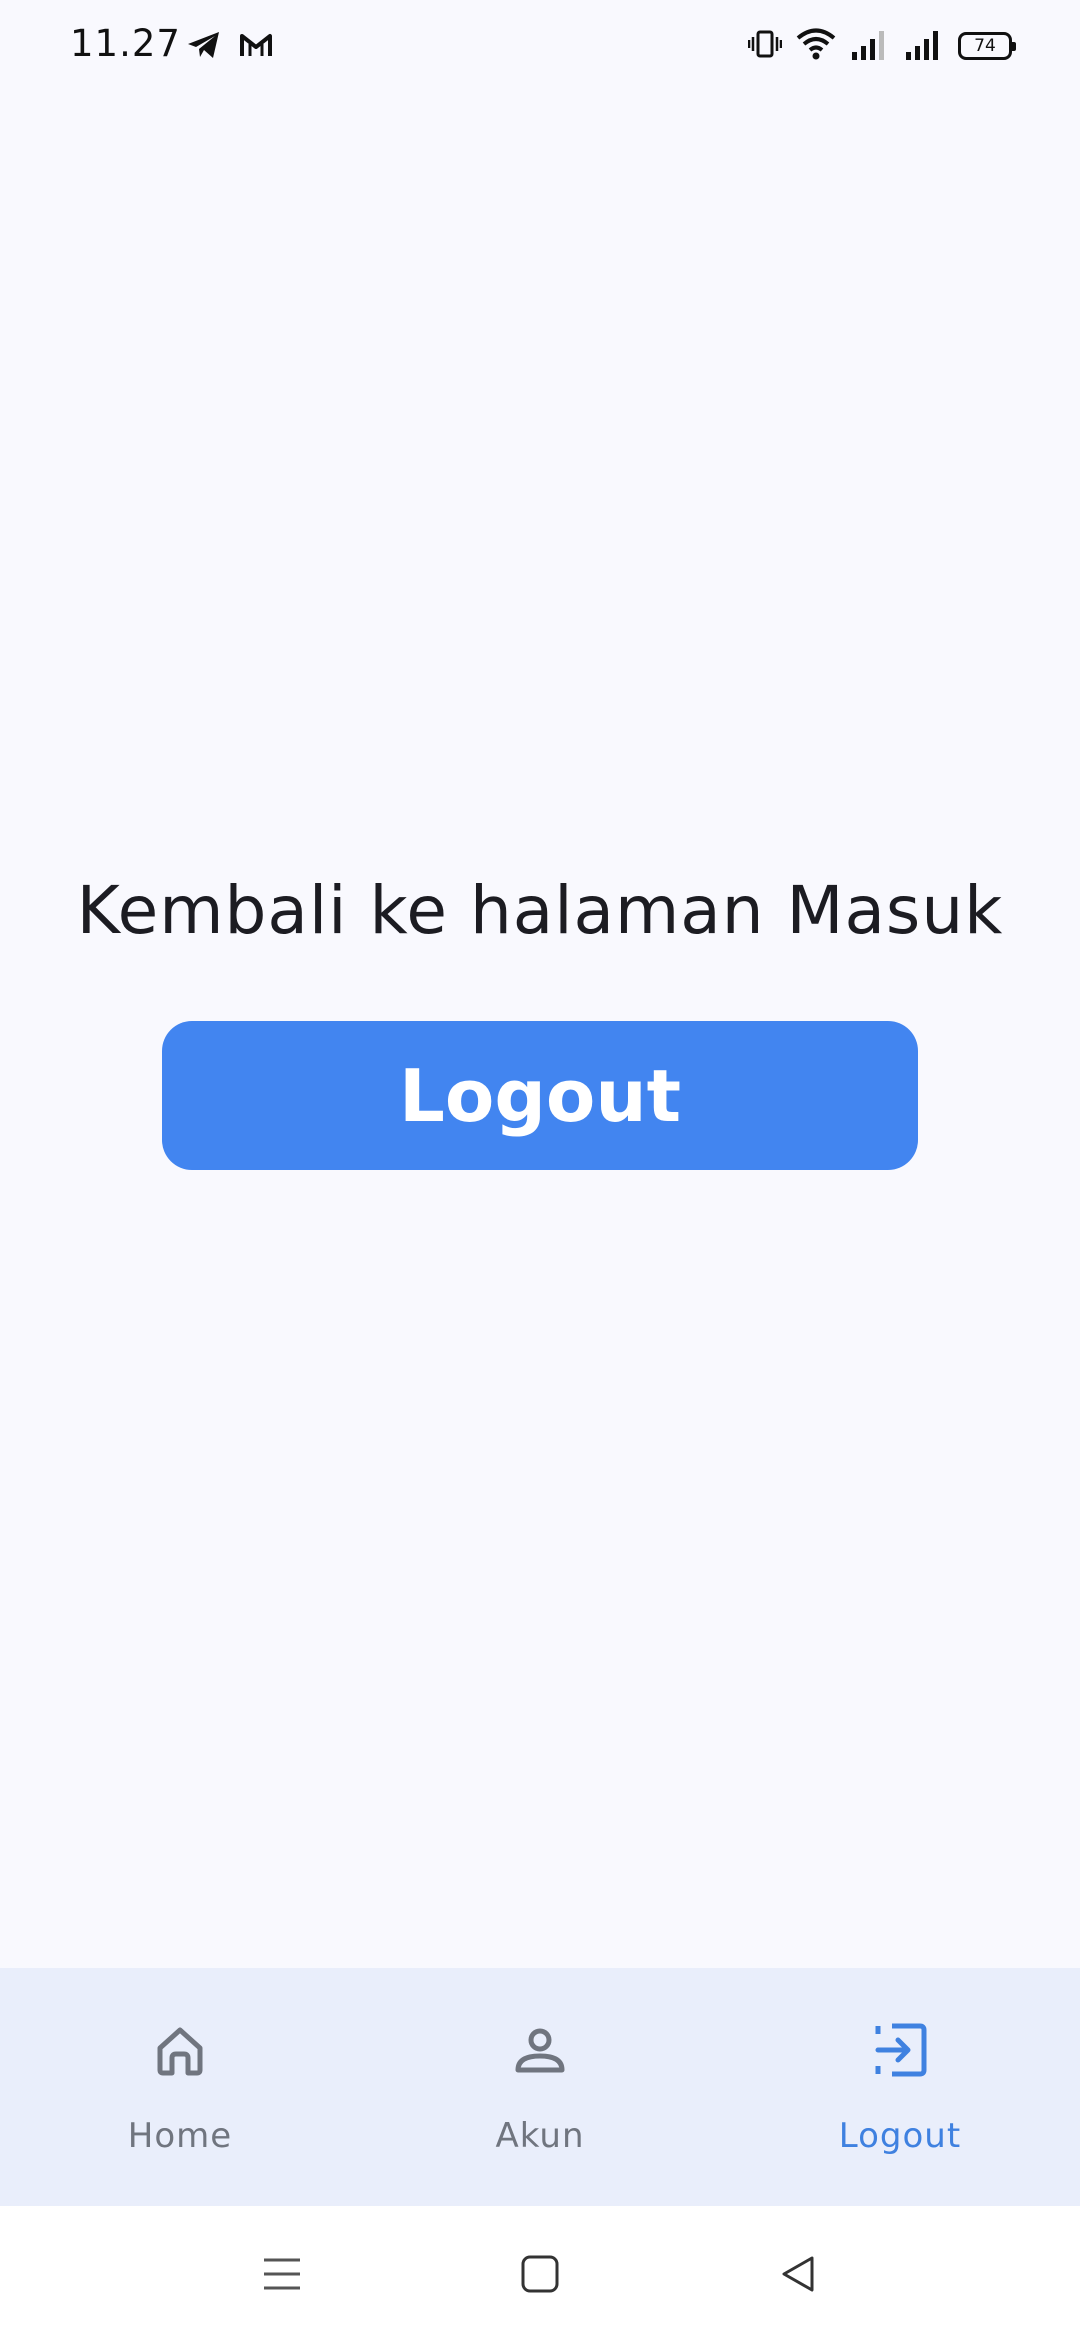  I want to click on bottom-navigation: Home Akun Logout, so click(540, 2087).